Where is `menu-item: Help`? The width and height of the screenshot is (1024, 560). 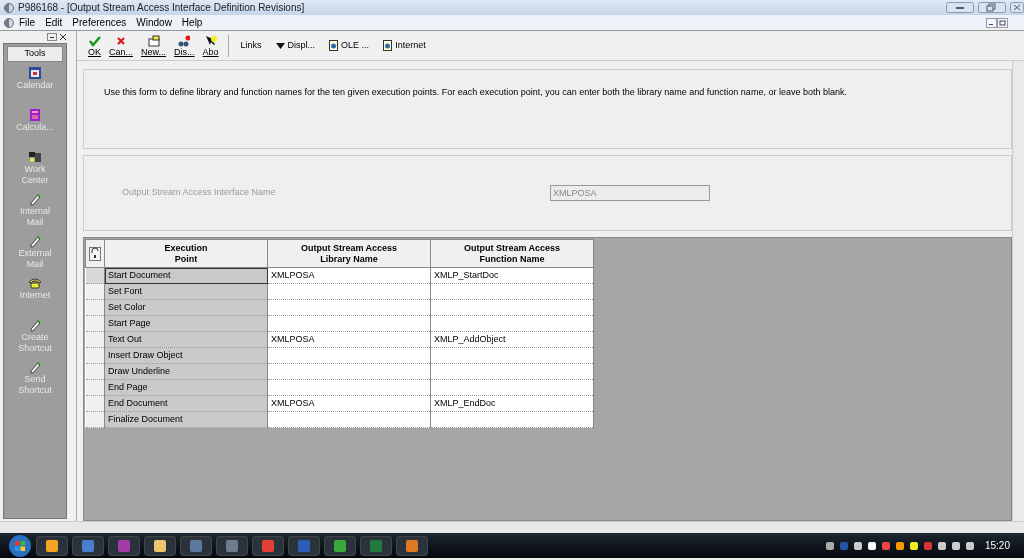
menu-item: Help is located at coordinates (192, 22).